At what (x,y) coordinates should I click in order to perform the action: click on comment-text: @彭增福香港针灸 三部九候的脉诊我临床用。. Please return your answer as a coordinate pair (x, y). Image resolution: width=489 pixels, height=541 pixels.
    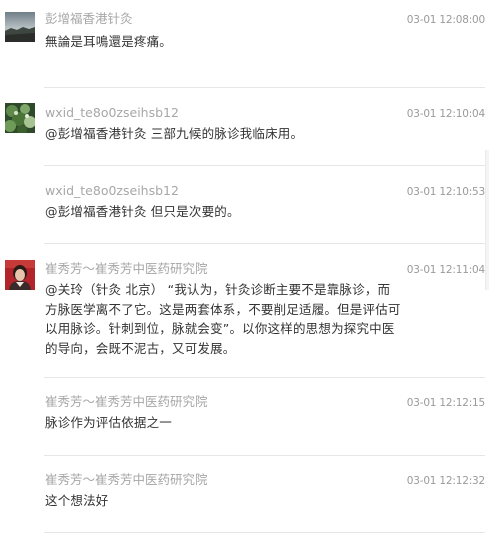
    Looking at the image, I should click on (245, 134).